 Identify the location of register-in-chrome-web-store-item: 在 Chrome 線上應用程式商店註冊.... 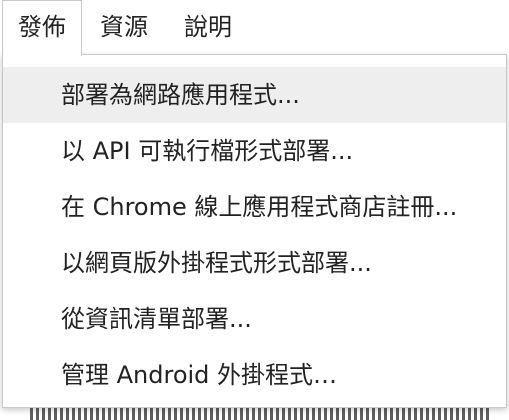
(254, 207).